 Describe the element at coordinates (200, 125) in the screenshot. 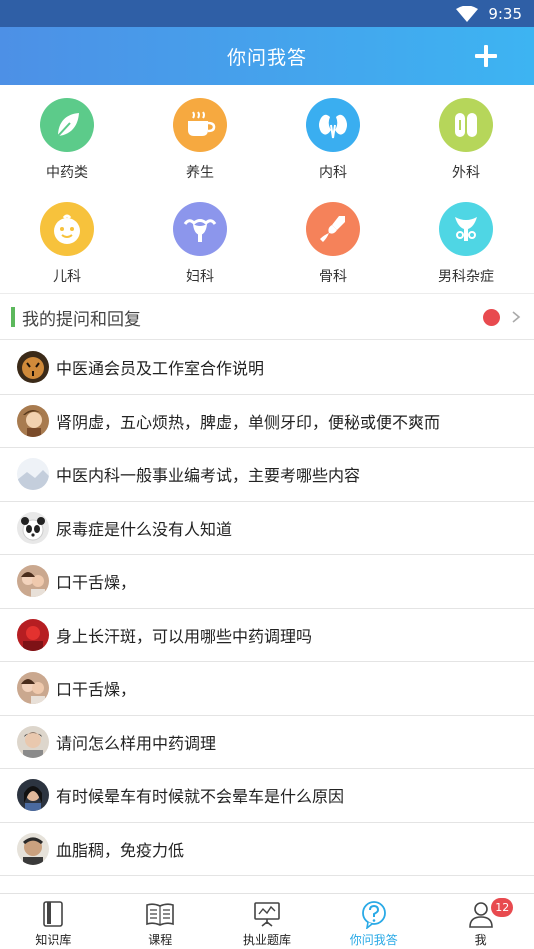

I see `tea-cup-icon` at that location.